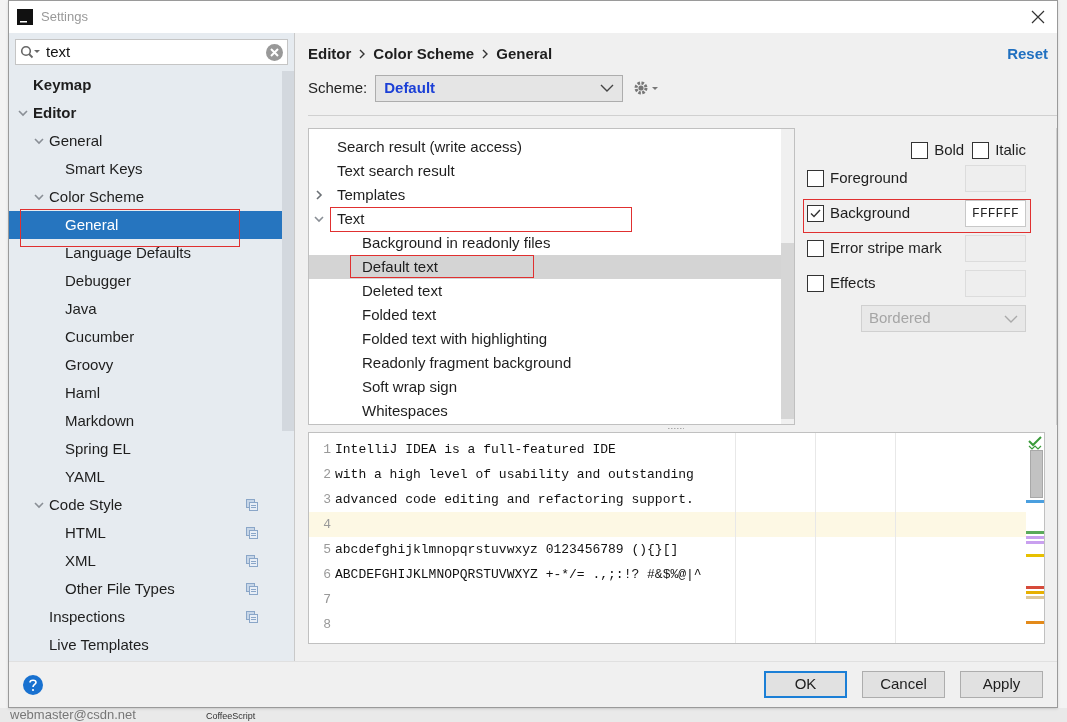 The height and width of the screenshot is (722, 1067). Describe the element at coordinates (853, 283) in the screenshot. I see `checkbox-label: Effects` at that location.